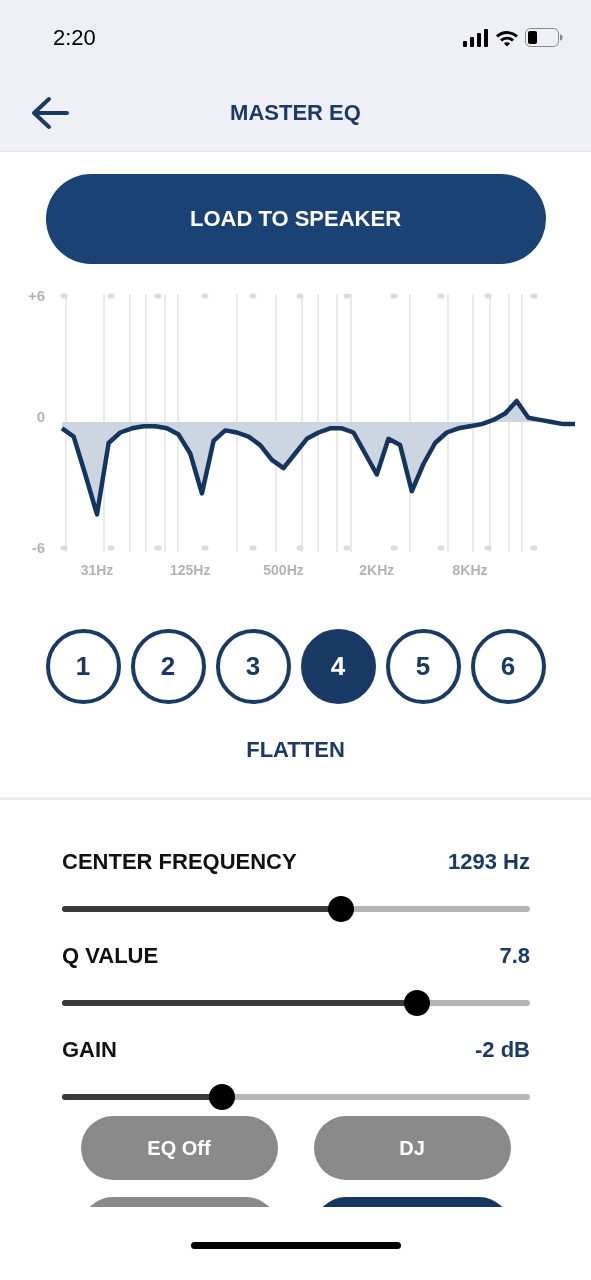 The image size is (591, 1280). I want to click on status-time: 2:20, so click(74, 37).